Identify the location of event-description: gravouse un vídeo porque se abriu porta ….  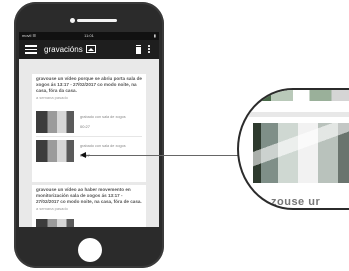
(89, 85).